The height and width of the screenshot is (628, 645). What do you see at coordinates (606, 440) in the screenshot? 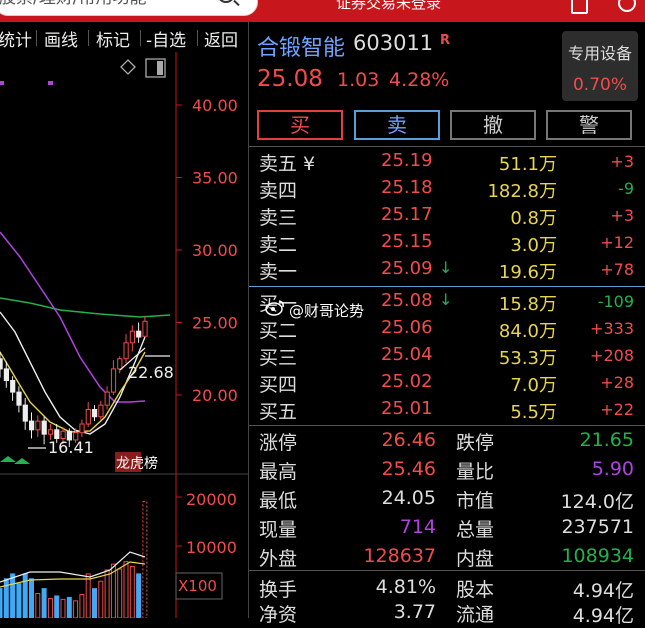
I see `stat-value: 21.65` at bounding box center [606, 440].